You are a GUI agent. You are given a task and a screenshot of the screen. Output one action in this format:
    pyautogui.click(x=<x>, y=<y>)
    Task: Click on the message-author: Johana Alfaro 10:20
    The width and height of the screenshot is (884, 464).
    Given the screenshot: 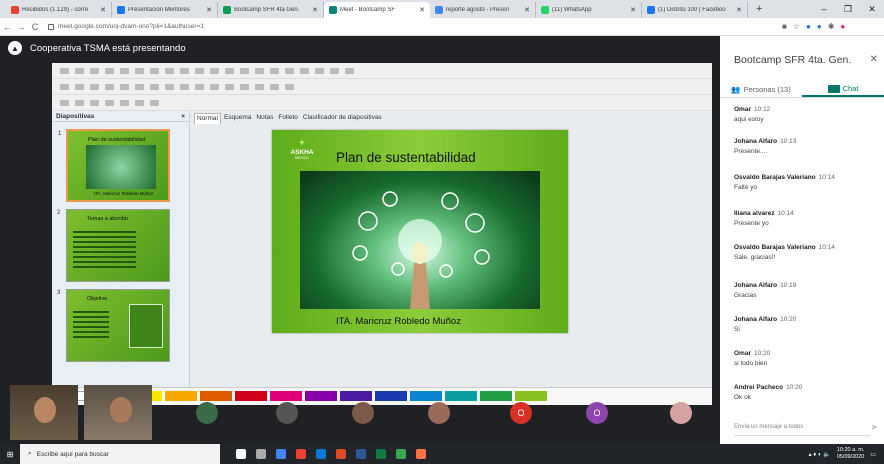 What is the action you would take?
    pyautogui.click(x=804, y=319)
    